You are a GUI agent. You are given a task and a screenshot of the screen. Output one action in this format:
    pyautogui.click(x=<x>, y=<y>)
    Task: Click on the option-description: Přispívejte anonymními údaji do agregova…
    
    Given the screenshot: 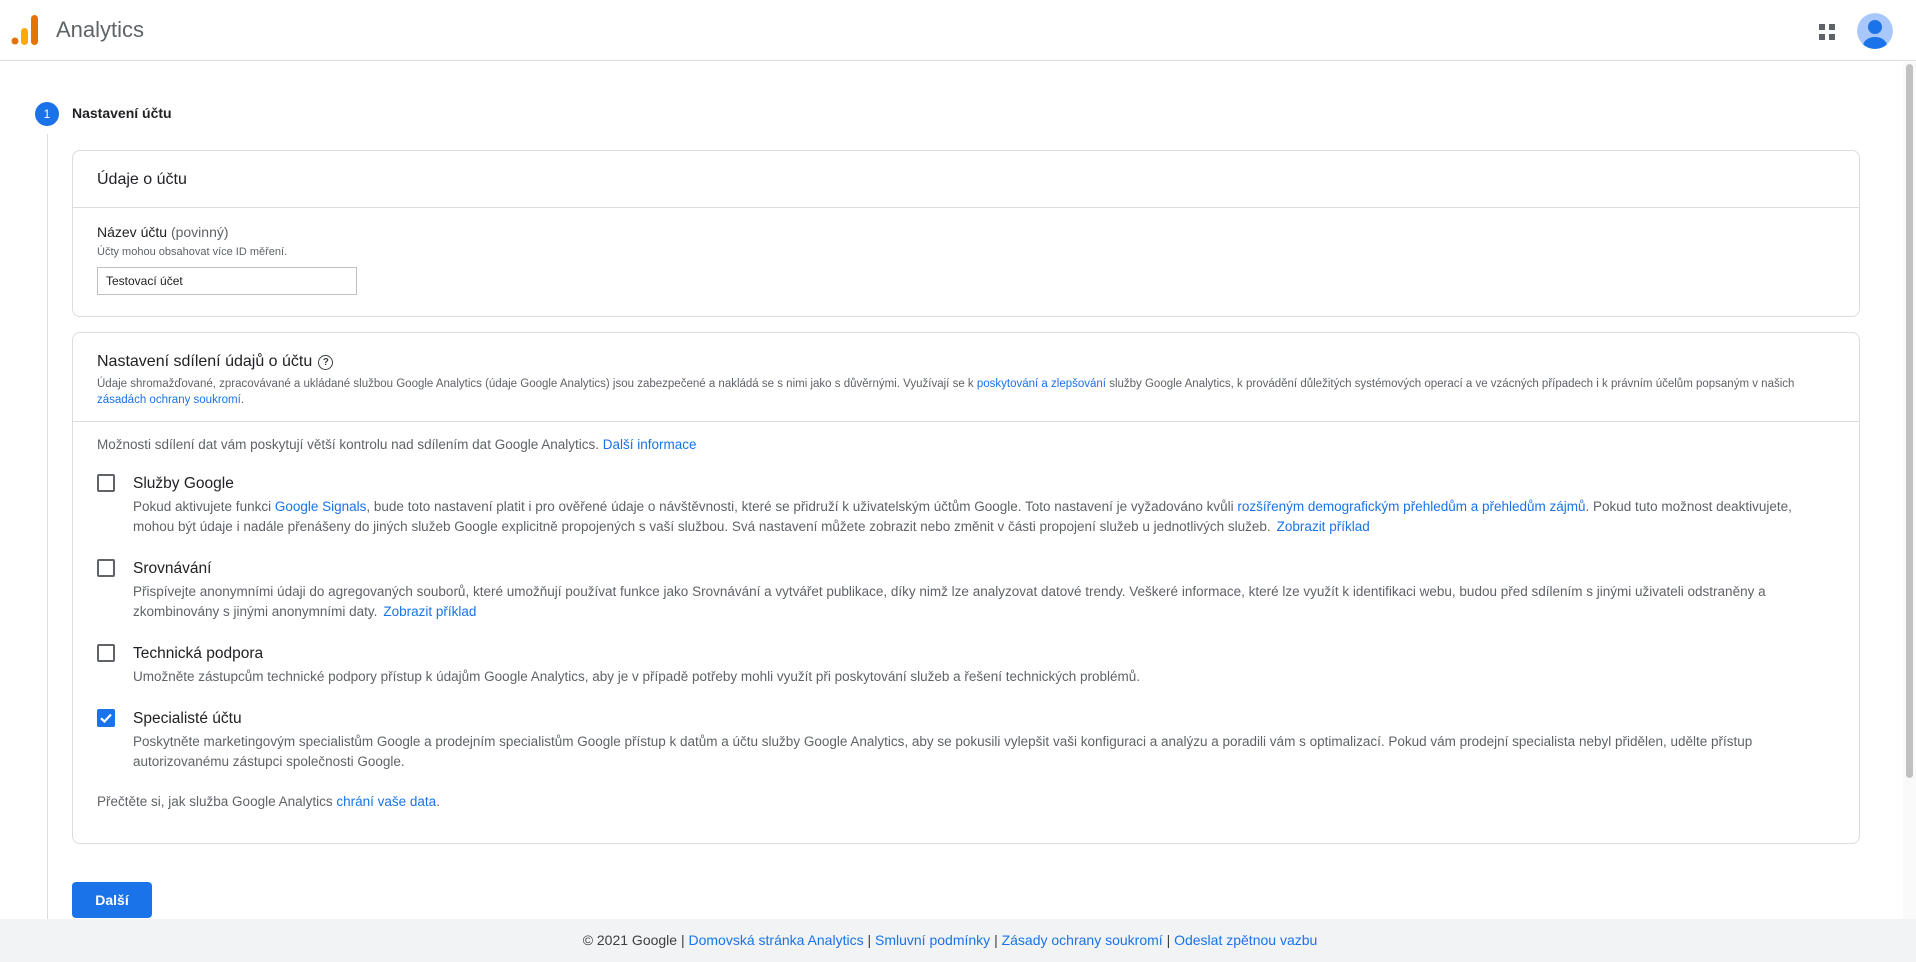 What is the action you would take?
    pyautogui.click(x=983, y=602)
    